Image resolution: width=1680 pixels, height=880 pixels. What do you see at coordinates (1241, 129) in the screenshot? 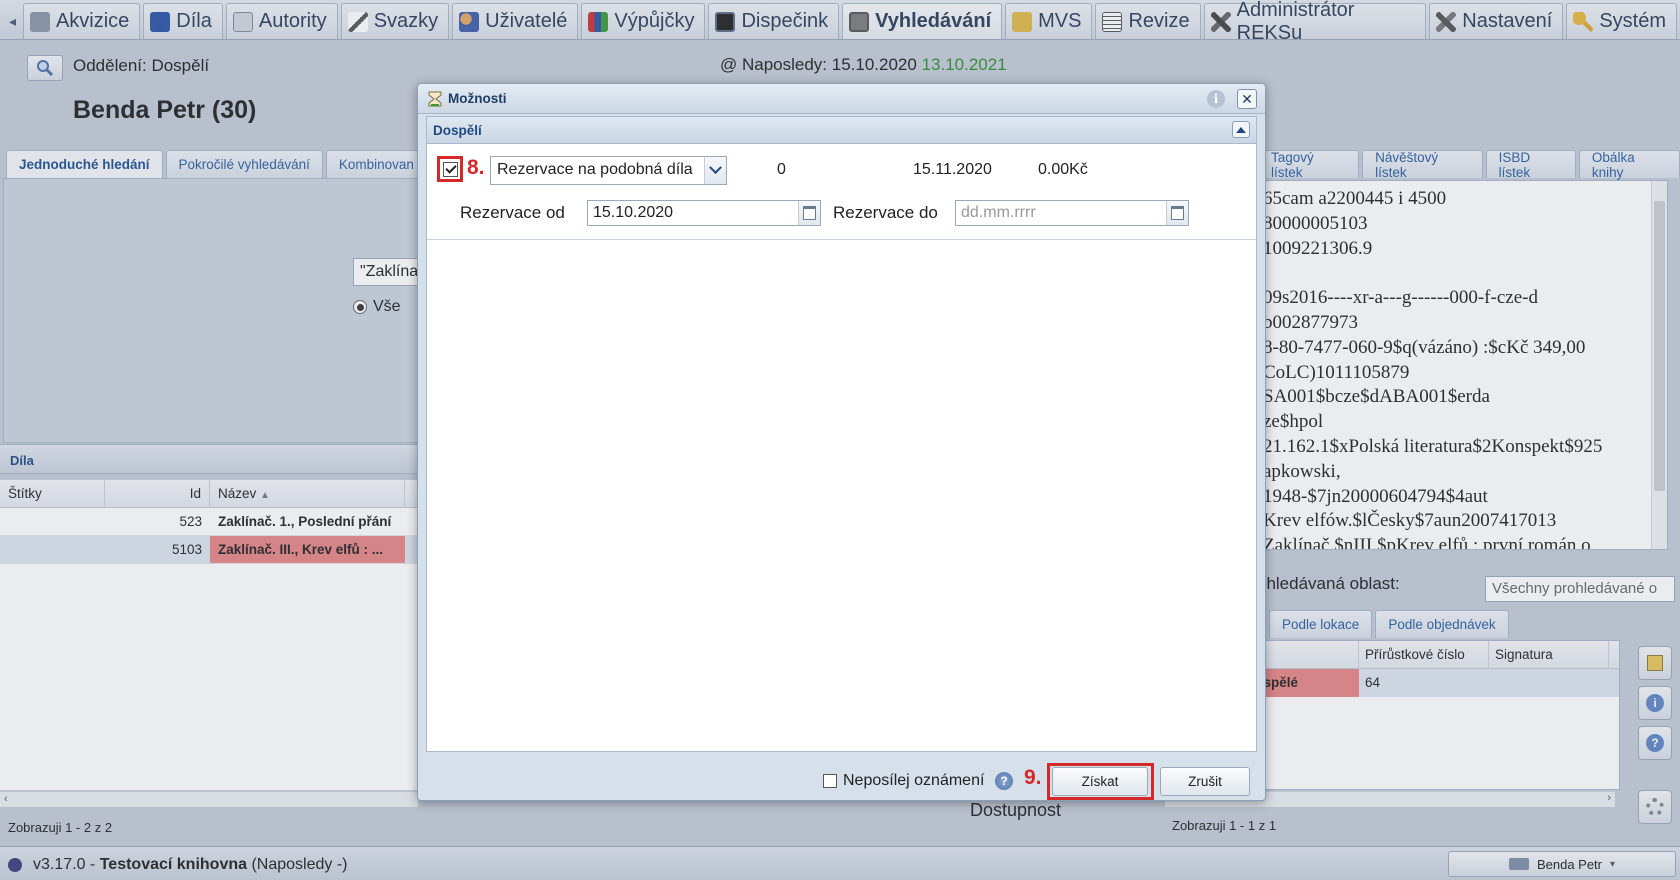
I see `collapse-section-button` at bounding box center [1241, 129].